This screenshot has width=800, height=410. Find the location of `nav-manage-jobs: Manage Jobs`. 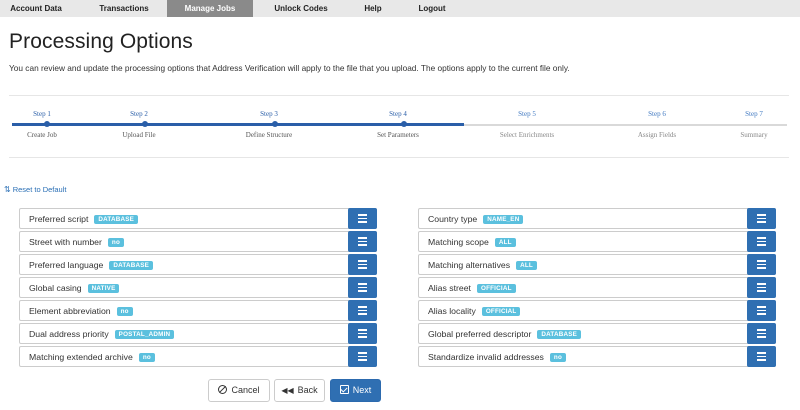

nav-manage-jobs: Manage Jobs is located at coordinates (210, 8).